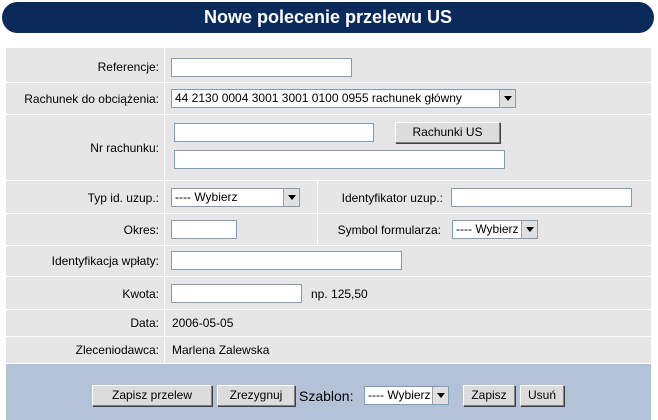 The height and width of the screenshot is (420, 658). Describe the element at coordinates (274, 132) in the screenshot. I see `nr-rachunku-input` at that location.